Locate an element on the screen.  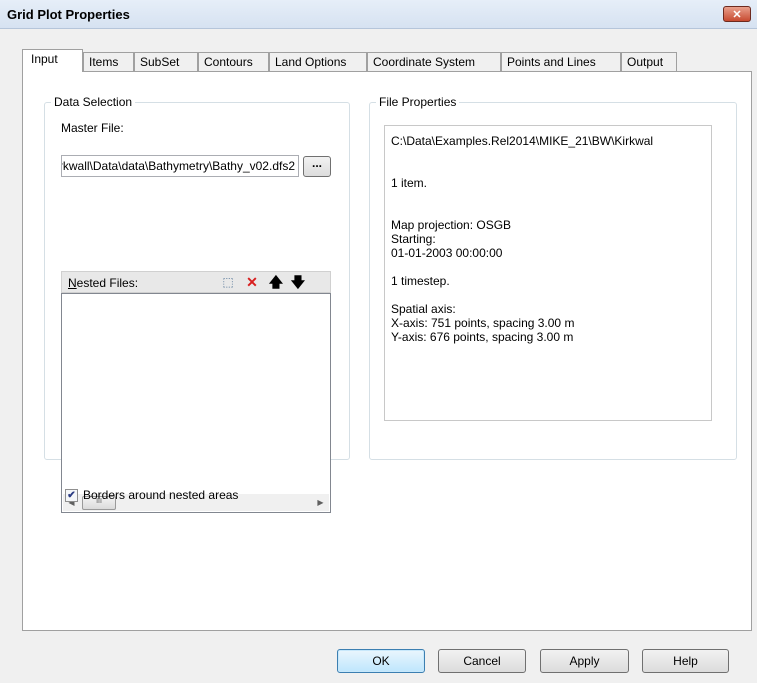
start-date-text: 01-01-2003 00:00:00 is located at coordinates (447, 253).